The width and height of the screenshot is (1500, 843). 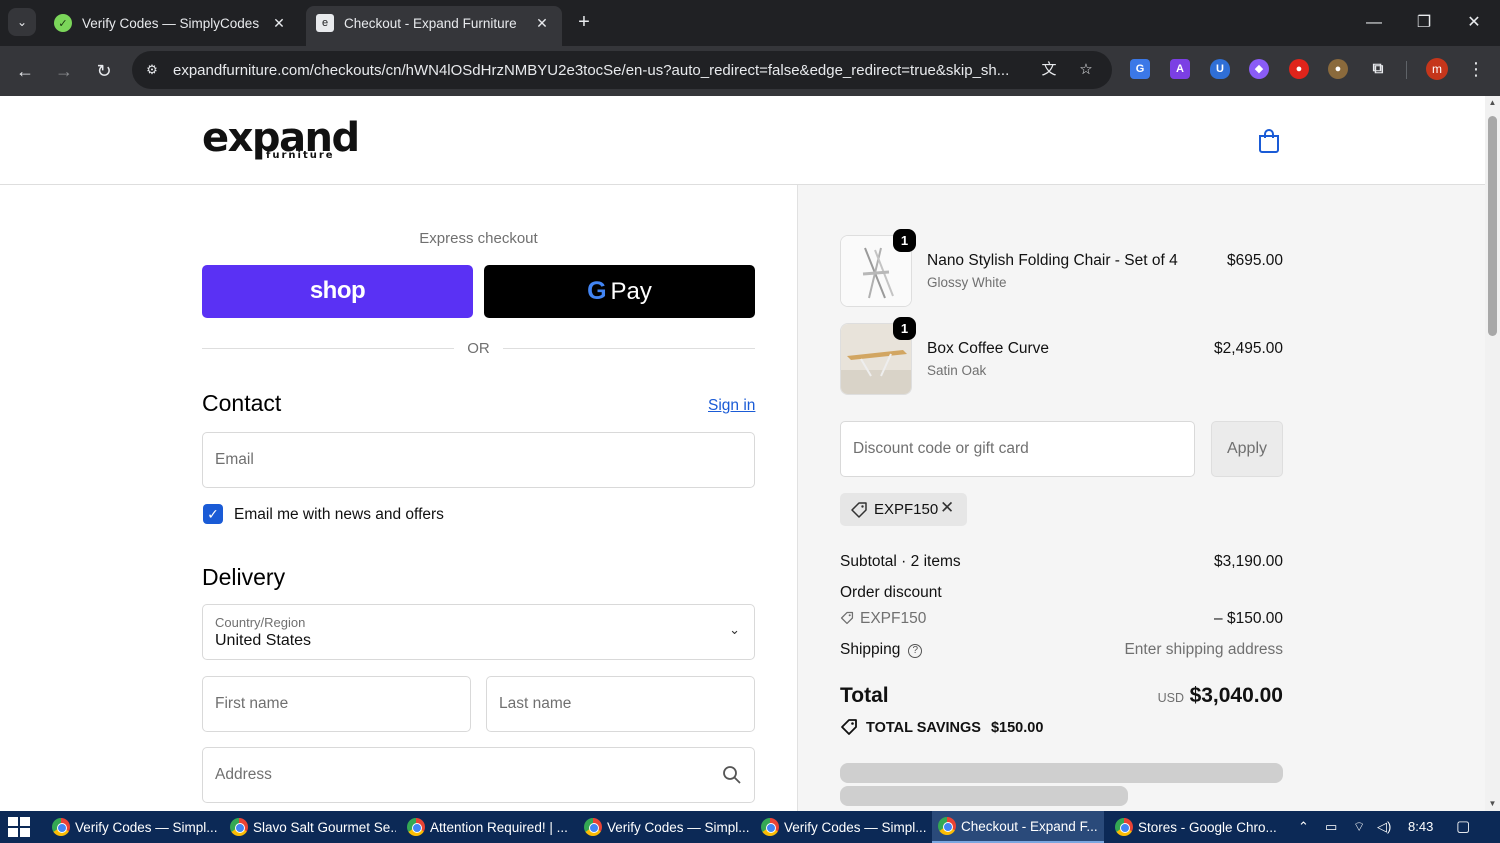 What do you see at coordinates (1492, 226) in the screenshot?
I see `scroll-thumb` at bounding box center [1492, 226].